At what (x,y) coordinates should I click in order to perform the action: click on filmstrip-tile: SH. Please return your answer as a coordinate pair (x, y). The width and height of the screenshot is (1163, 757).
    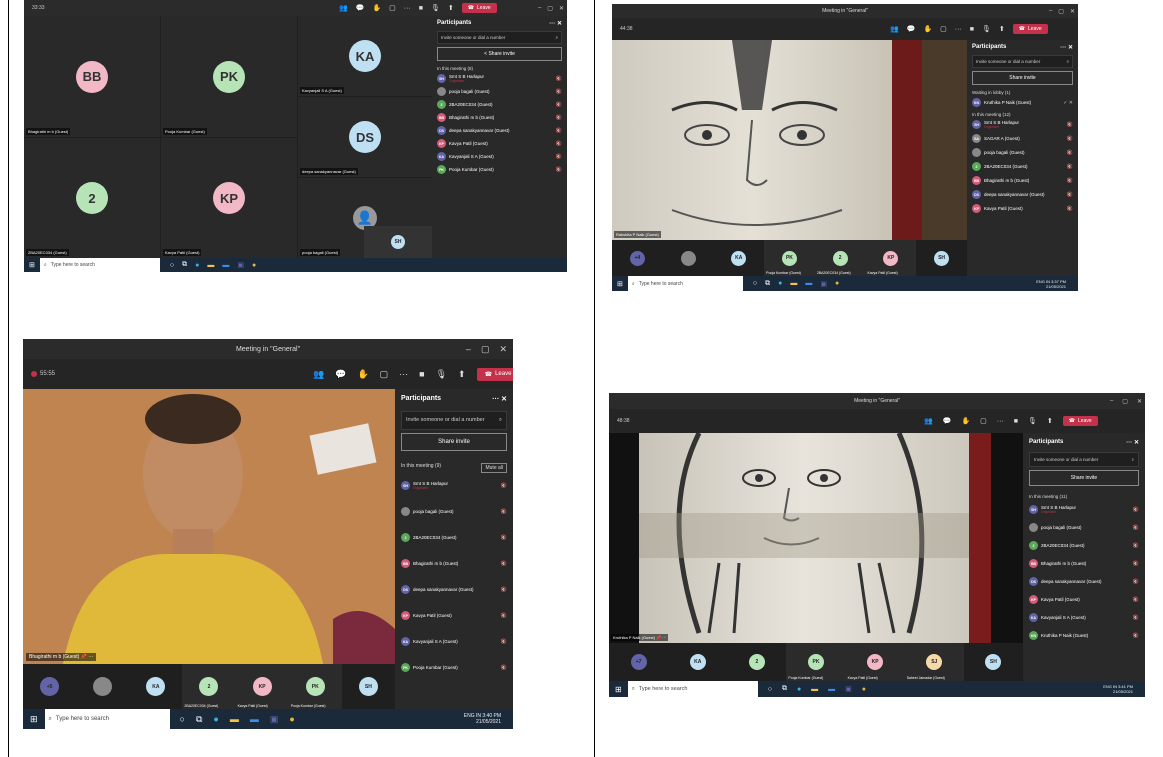
    Looking at the image, I should click on (941, 258).